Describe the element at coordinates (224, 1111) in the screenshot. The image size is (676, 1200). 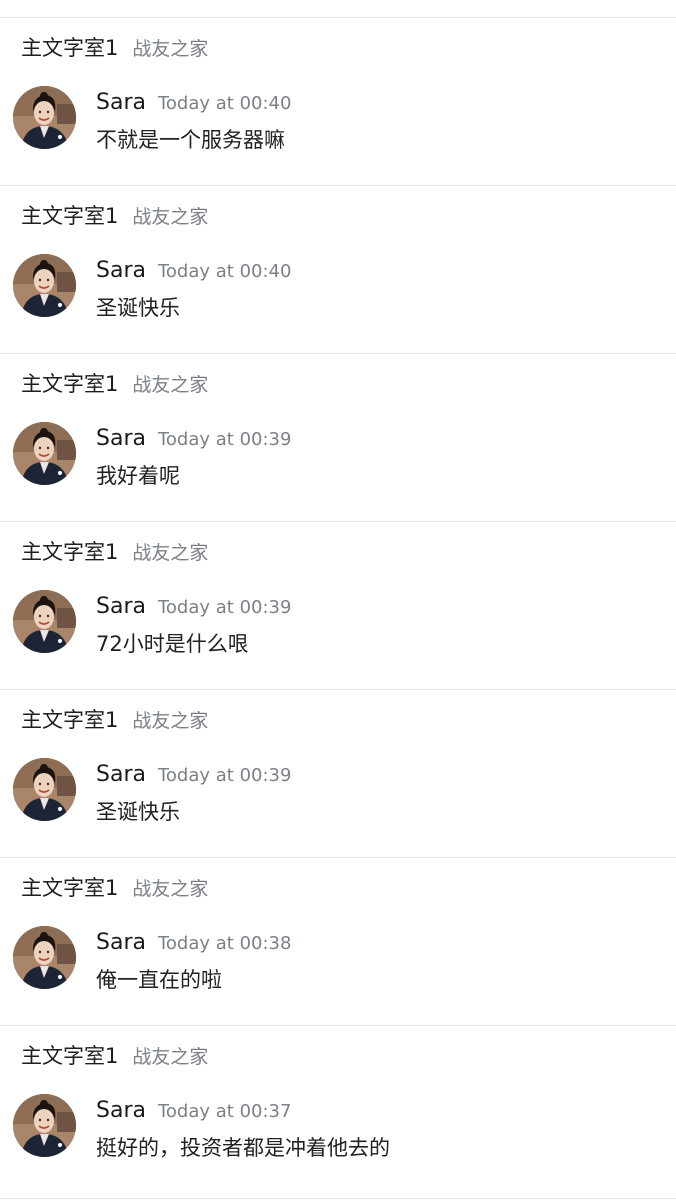
I see `timestamp: Today at 00:37` at that location.